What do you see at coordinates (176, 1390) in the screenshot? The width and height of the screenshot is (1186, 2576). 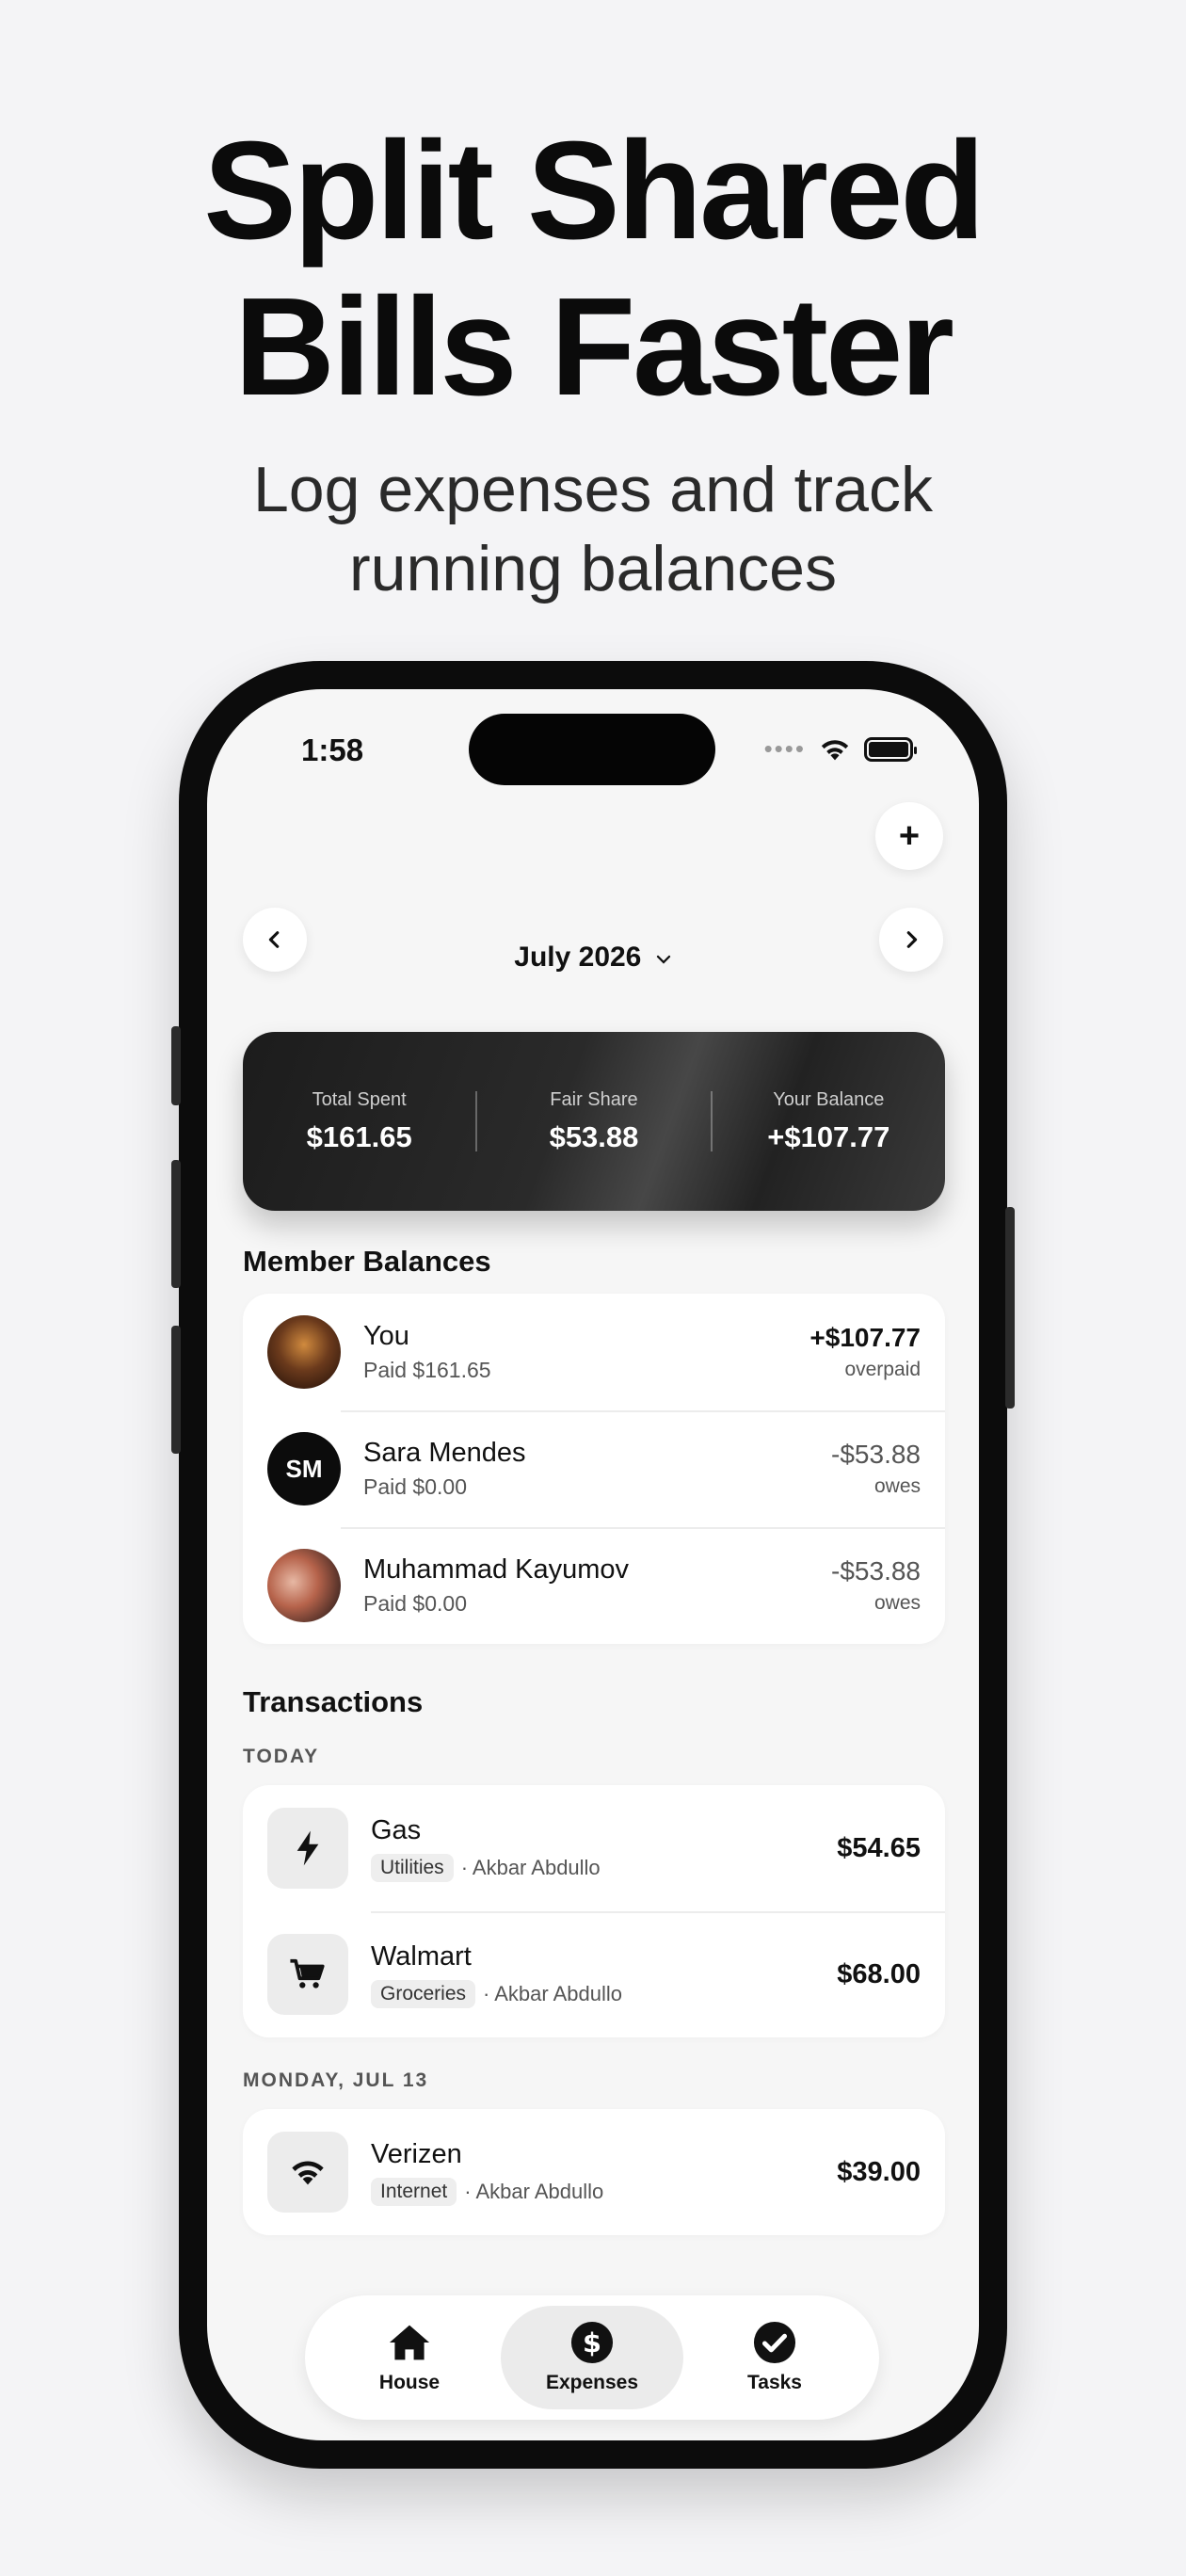 I see `volume-down-button` at bounding box center [176, 1390].